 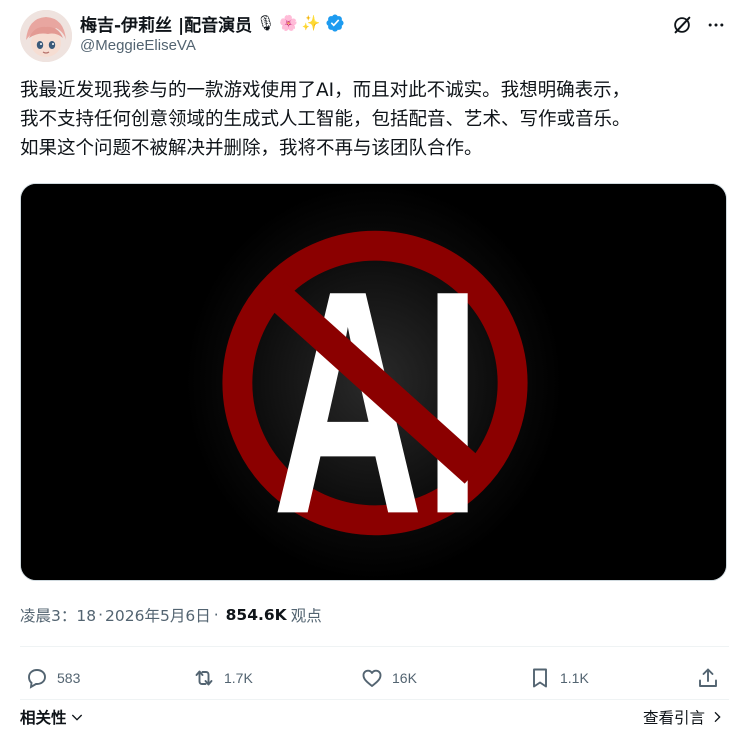 I want to click on author-handle: @MeggieEliseVA, so click(x=138, y=45).